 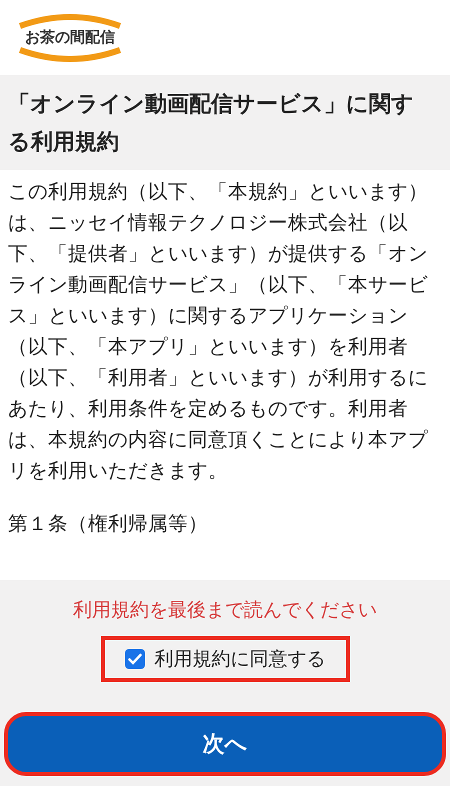 What do you see at coordinates (108, 524) in the screenshot?
I see `article-heading: 第１条（権利帰属等）` at bounding box center [108, 524].